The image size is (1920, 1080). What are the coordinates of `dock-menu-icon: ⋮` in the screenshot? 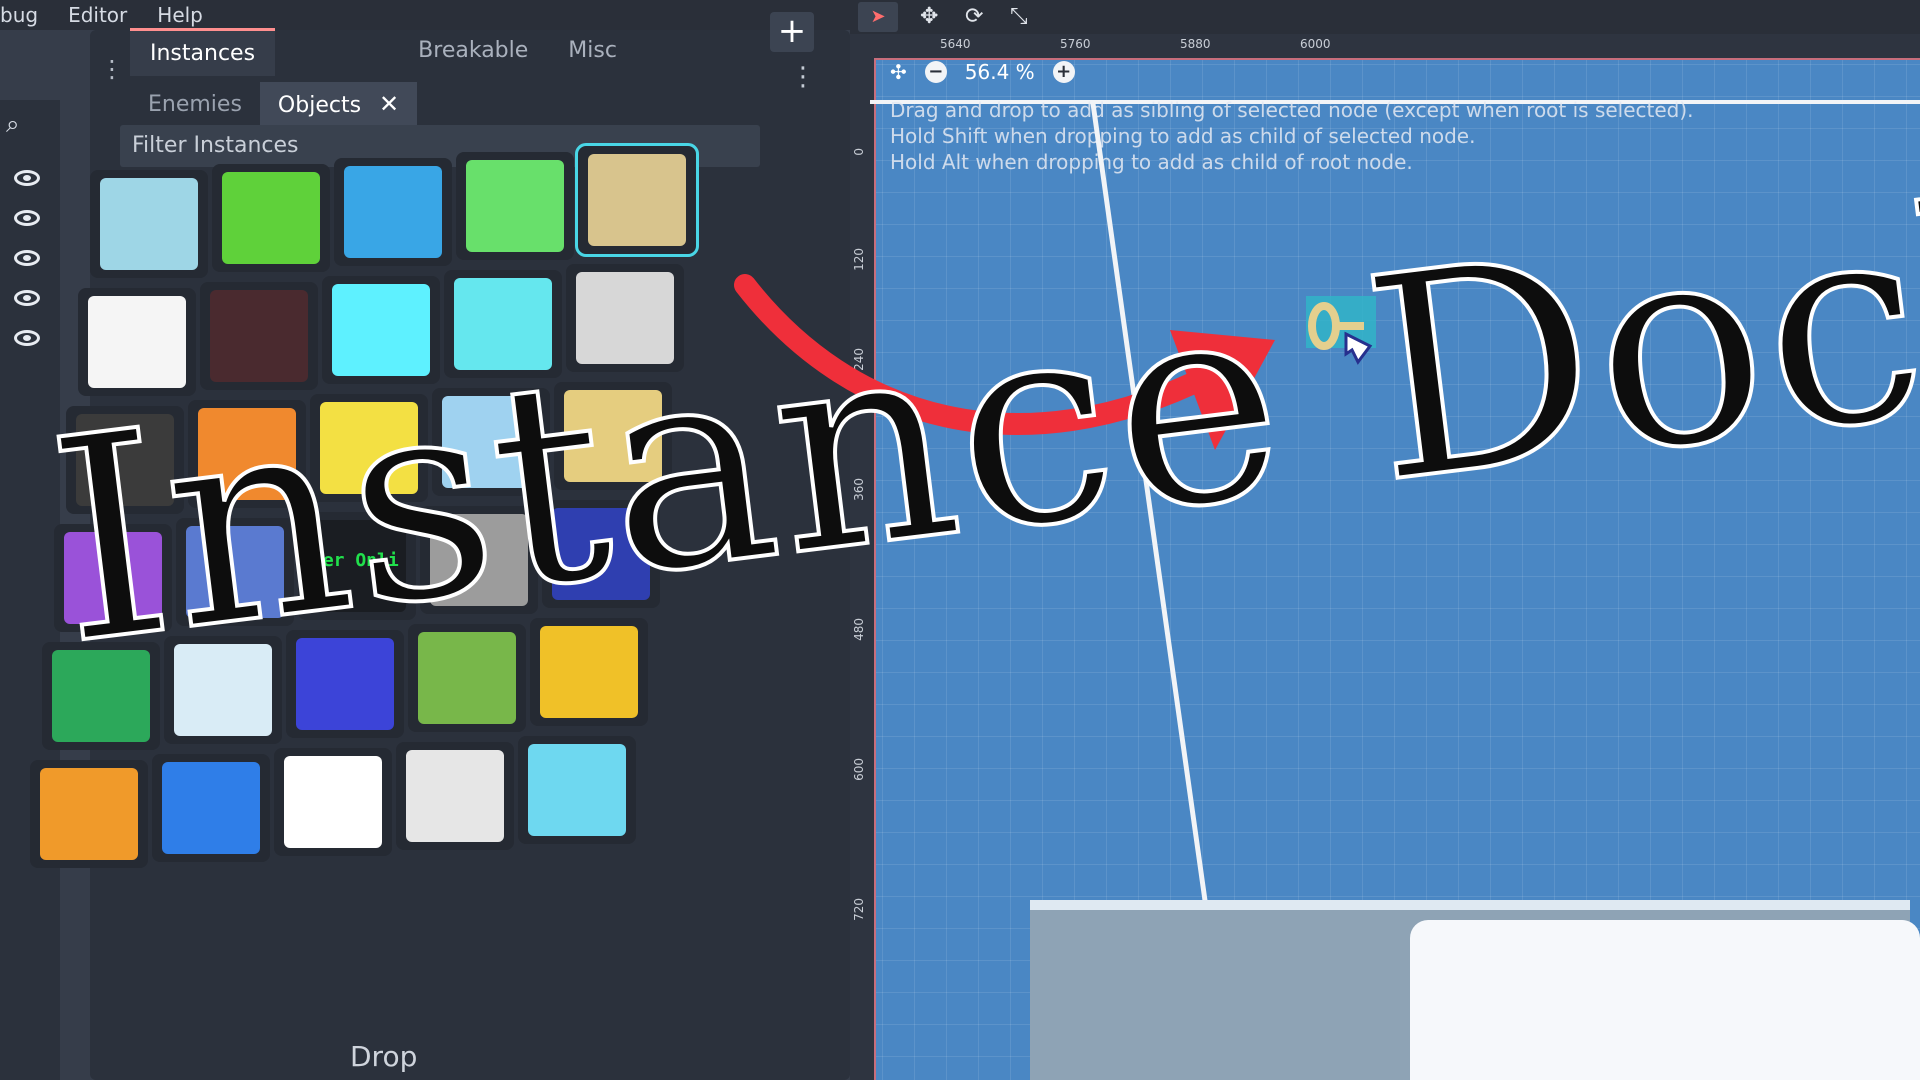 It's located at (112, 69).